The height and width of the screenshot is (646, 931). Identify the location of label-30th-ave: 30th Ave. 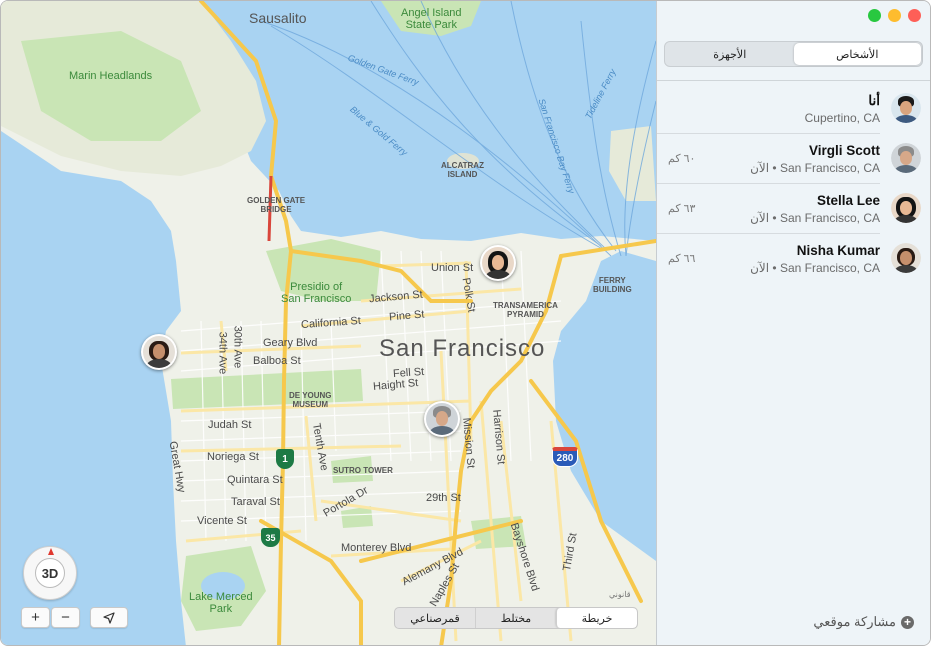
(237, 347).